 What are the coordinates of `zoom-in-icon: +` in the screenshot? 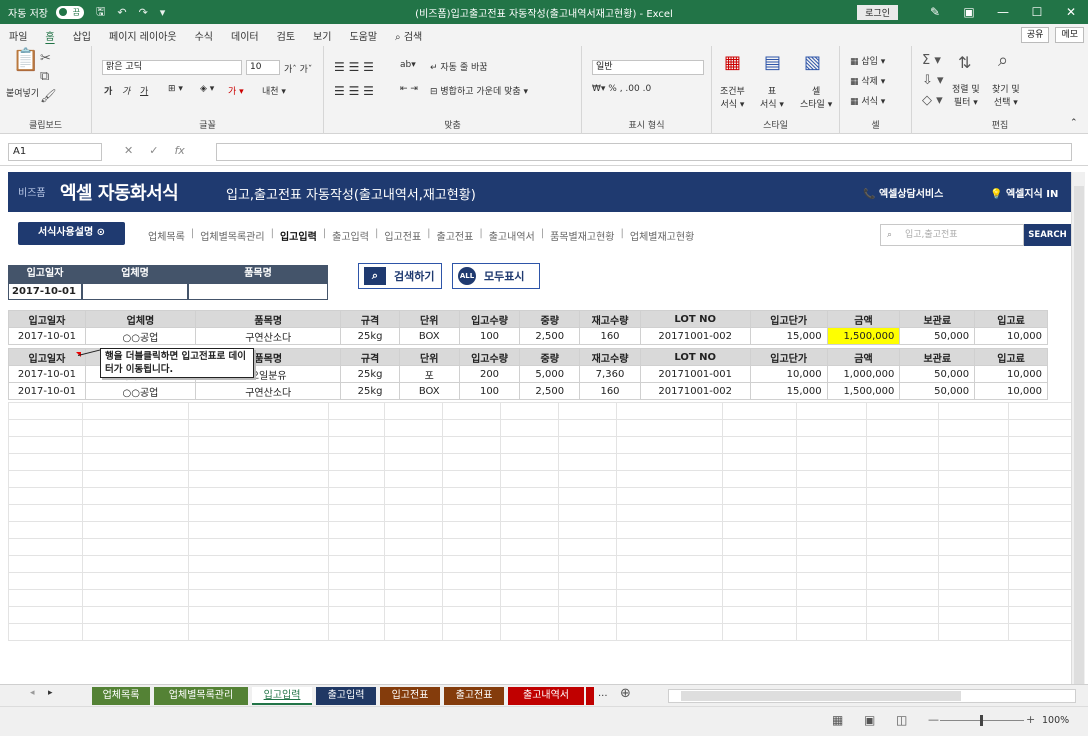 It's located at (1030, 719).